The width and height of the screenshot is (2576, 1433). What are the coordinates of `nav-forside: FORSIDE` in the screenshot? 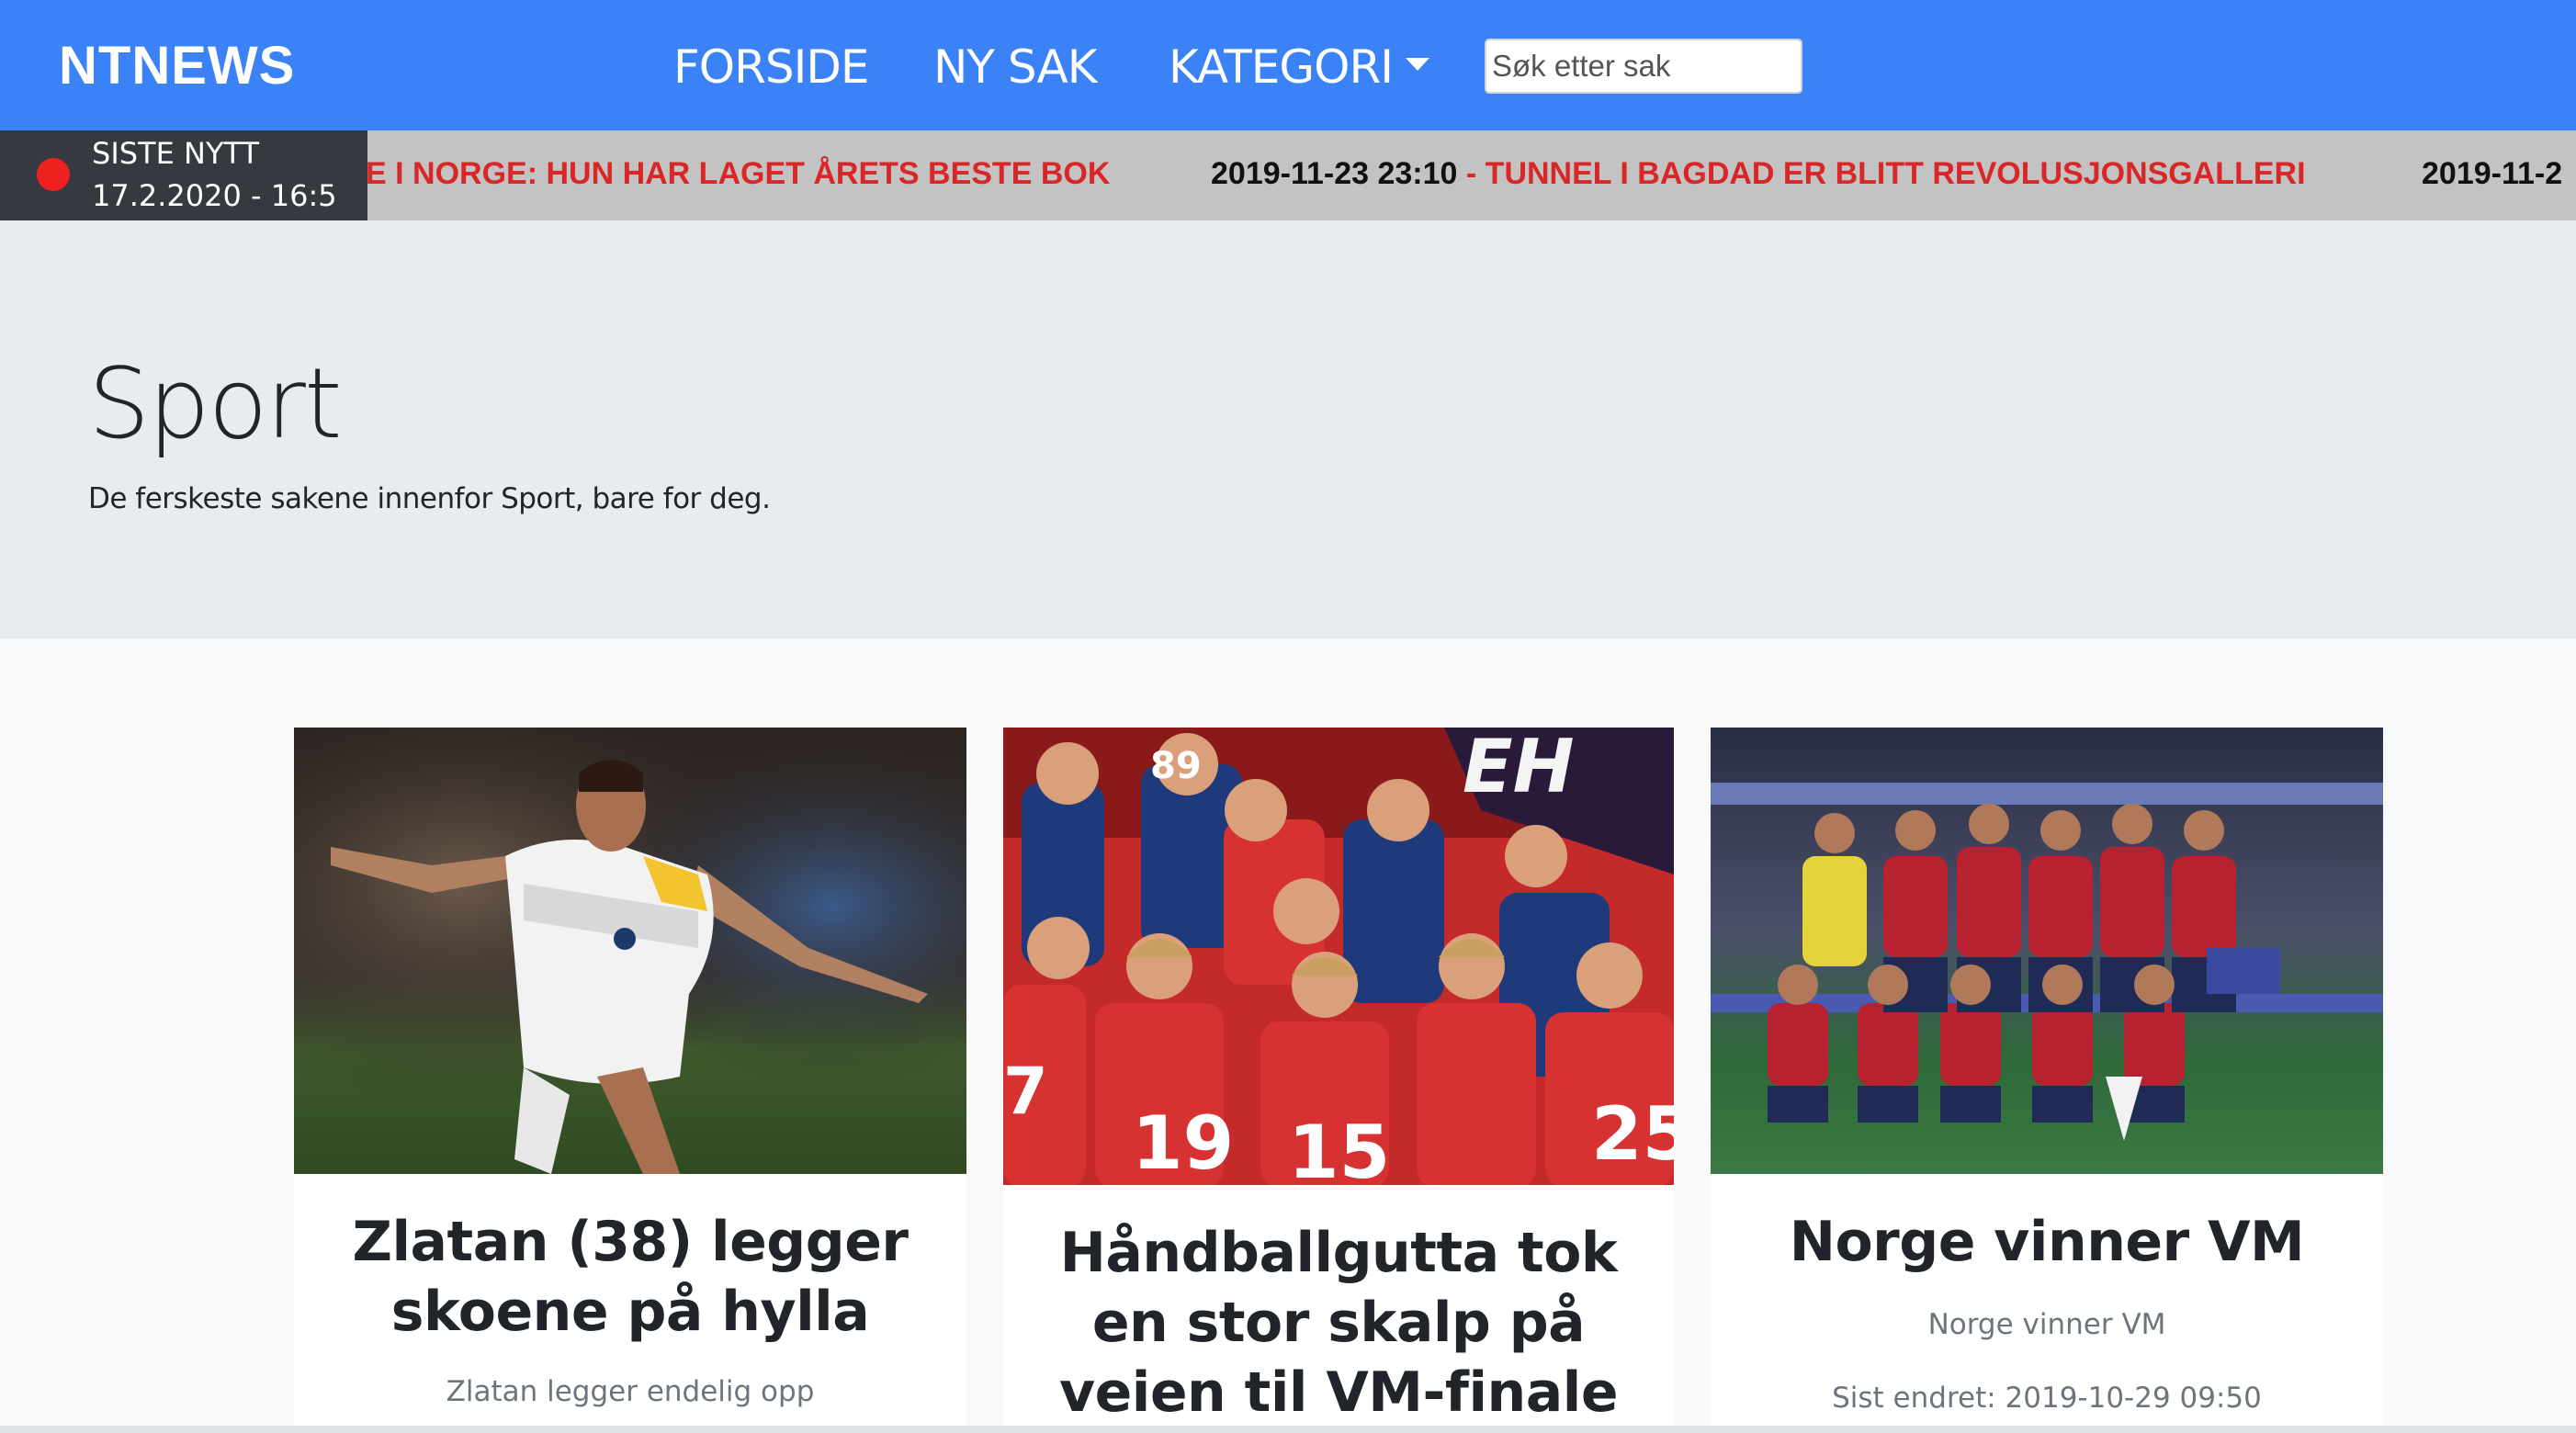 It's located at (771, 67).